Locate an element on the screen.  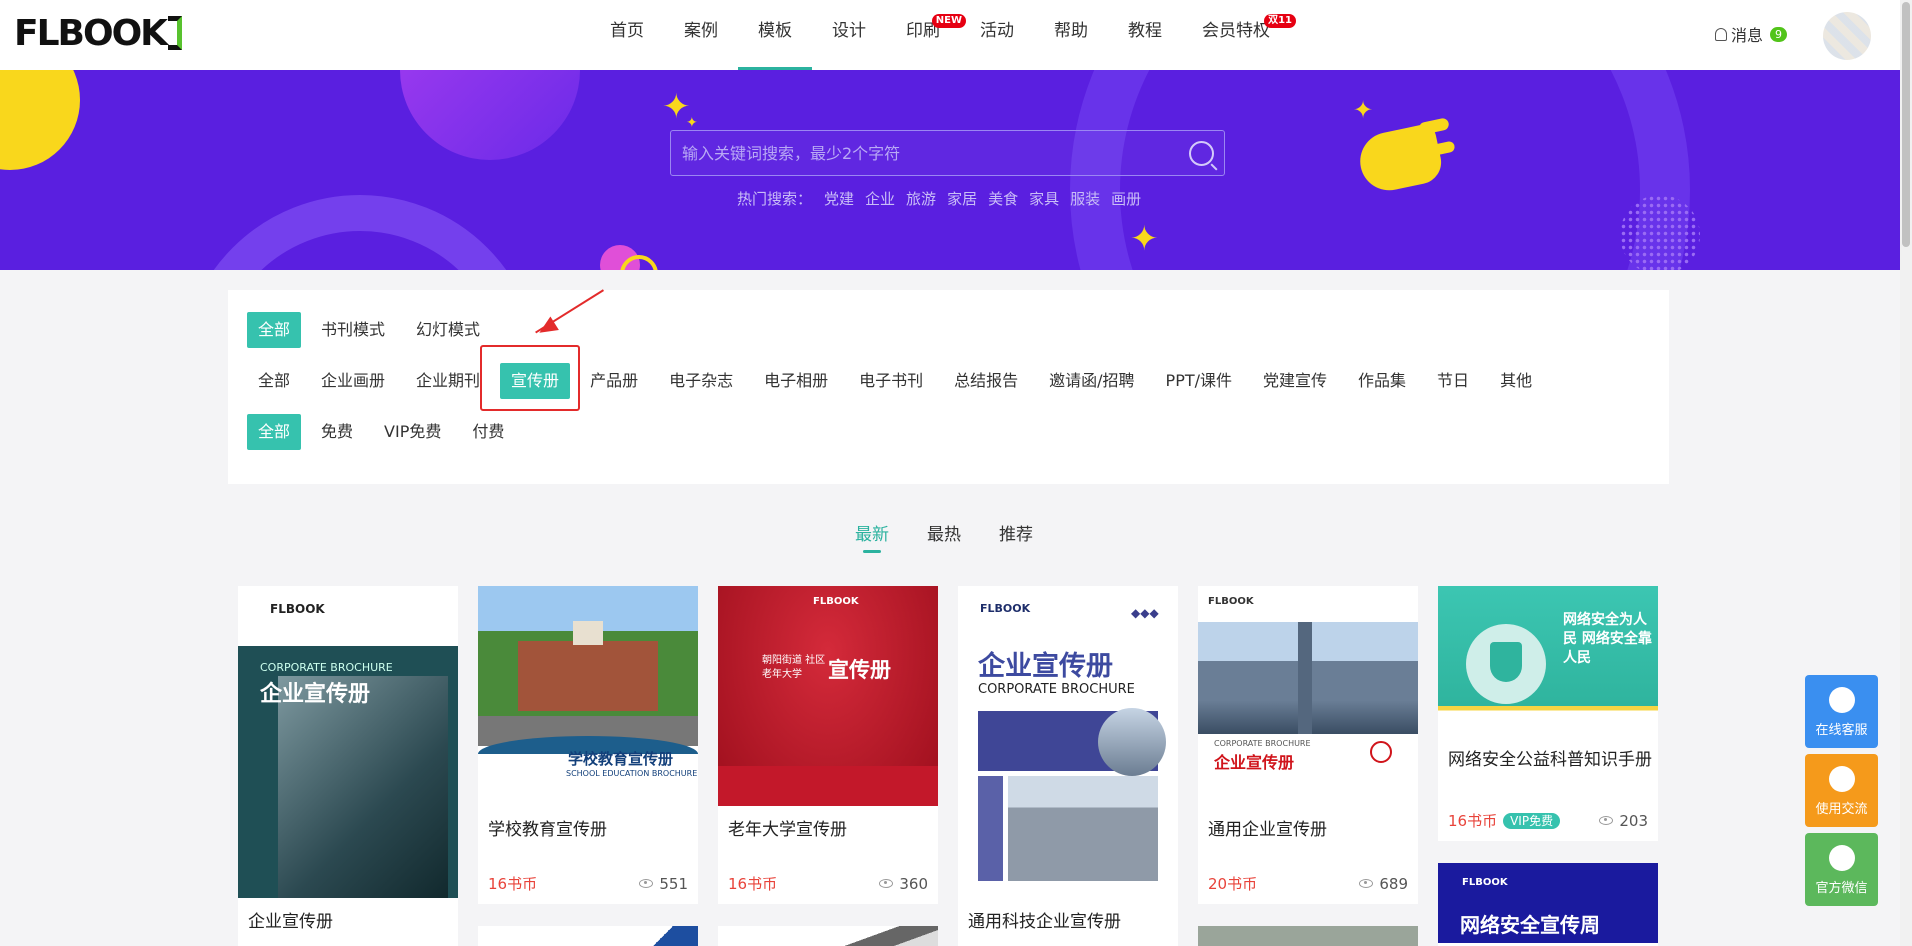
nav-templates: 模板 is located at coordinates (775, 35).